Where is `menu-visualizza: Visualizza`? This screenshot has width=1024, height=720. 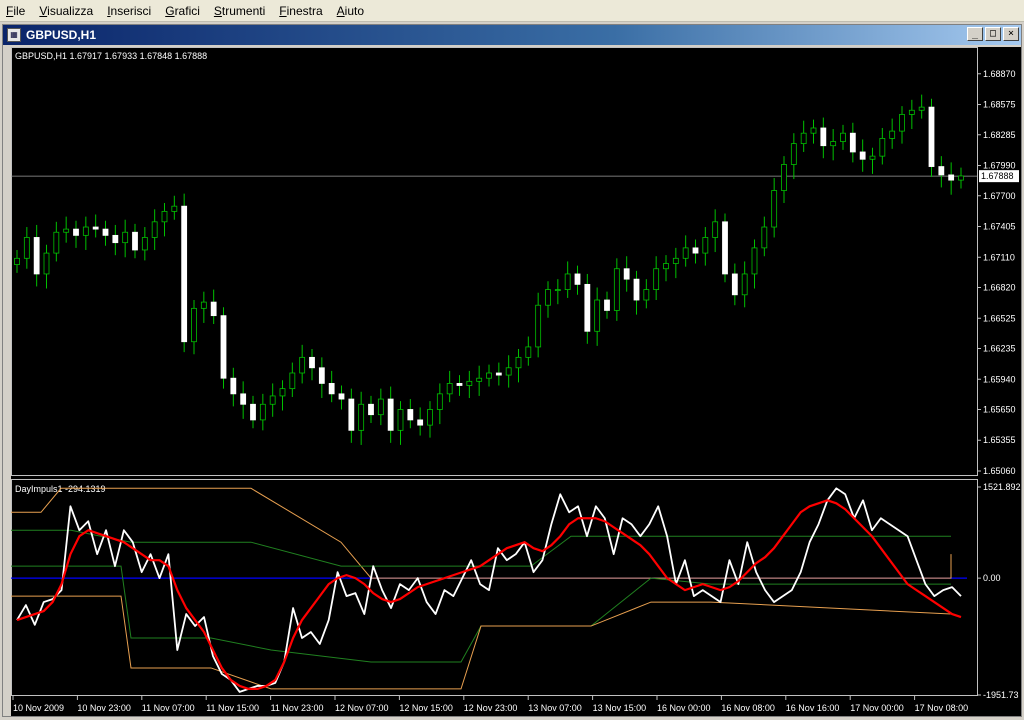 menu-visualizza: Visualizza is located at coordinates (67, 11).